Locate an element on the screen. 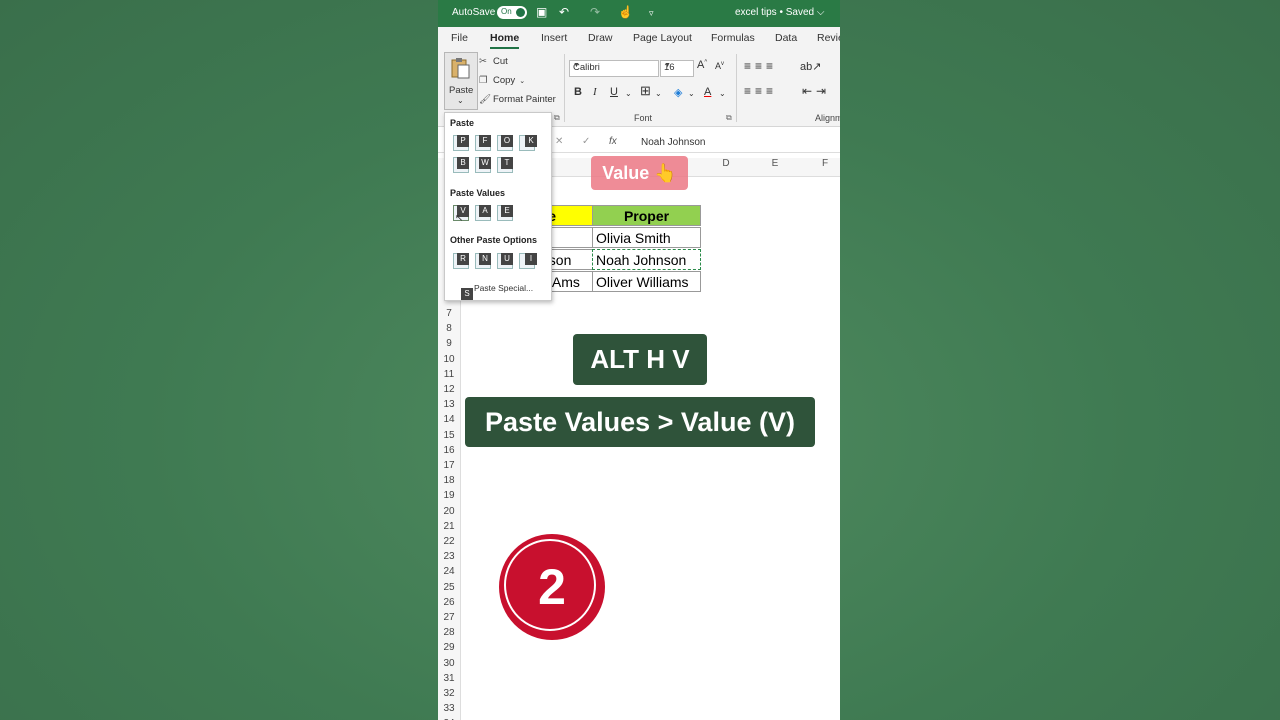 The image size is (1280, 720). row-number: 10 is located at coordinates (449, 359).